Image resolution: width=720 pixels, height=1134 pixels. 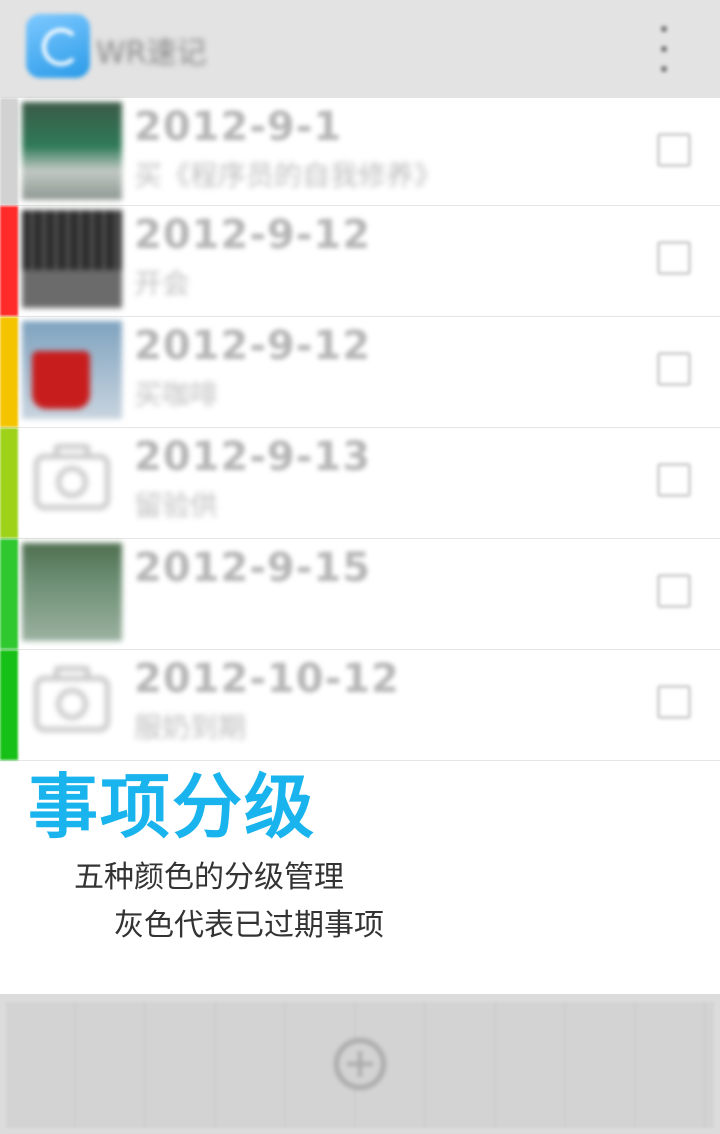 What do you see at coordinates (176, 505) in the screenshot?
I see `item-note: 留验供` at bounding box center [176, 505].